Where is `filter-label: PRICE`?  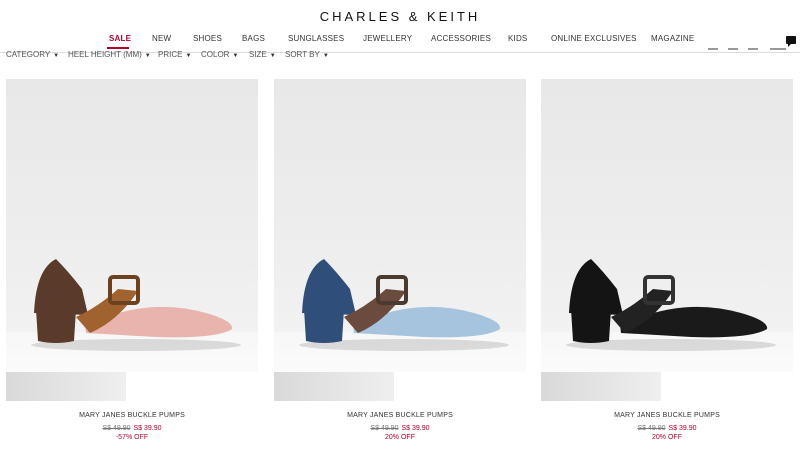 filter-label: PRICE is located at coordinates (170, 55).